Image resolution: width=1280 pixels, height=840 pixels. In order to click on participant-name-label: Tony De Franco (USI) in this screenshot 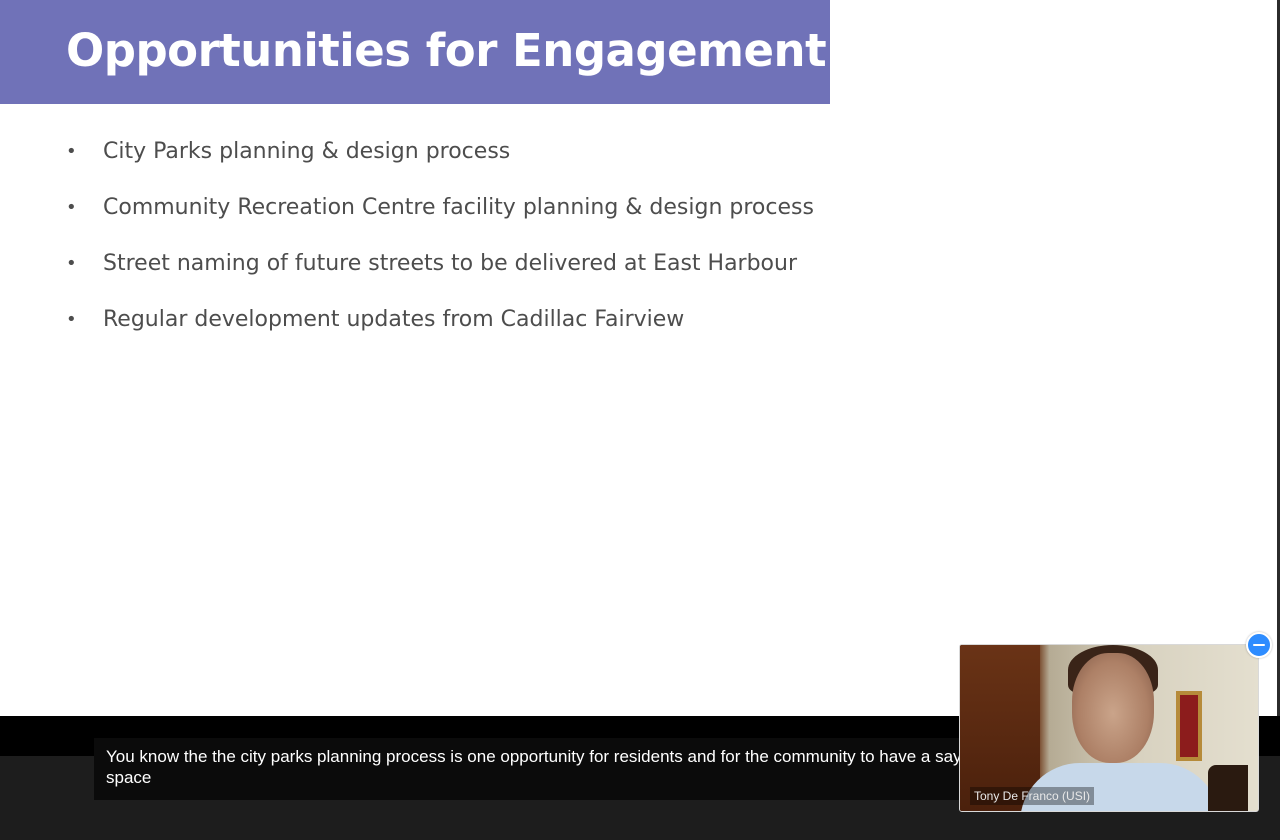, I will do `click(1032, 796)`.